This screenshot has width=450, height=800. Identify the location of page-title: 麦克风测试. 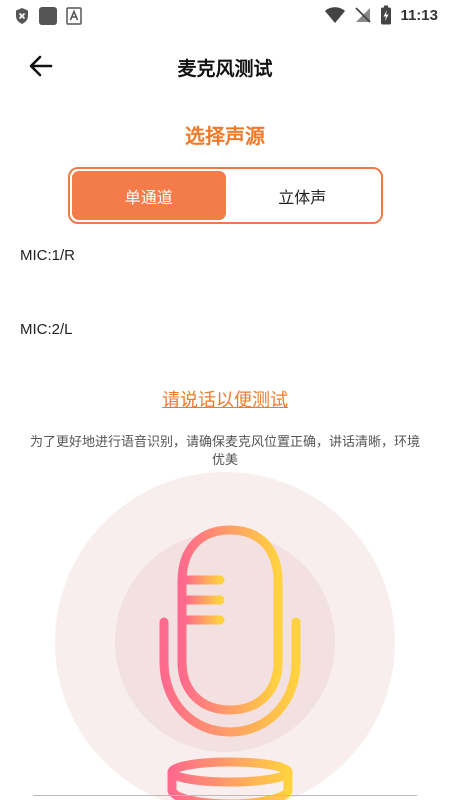
(225, 69).